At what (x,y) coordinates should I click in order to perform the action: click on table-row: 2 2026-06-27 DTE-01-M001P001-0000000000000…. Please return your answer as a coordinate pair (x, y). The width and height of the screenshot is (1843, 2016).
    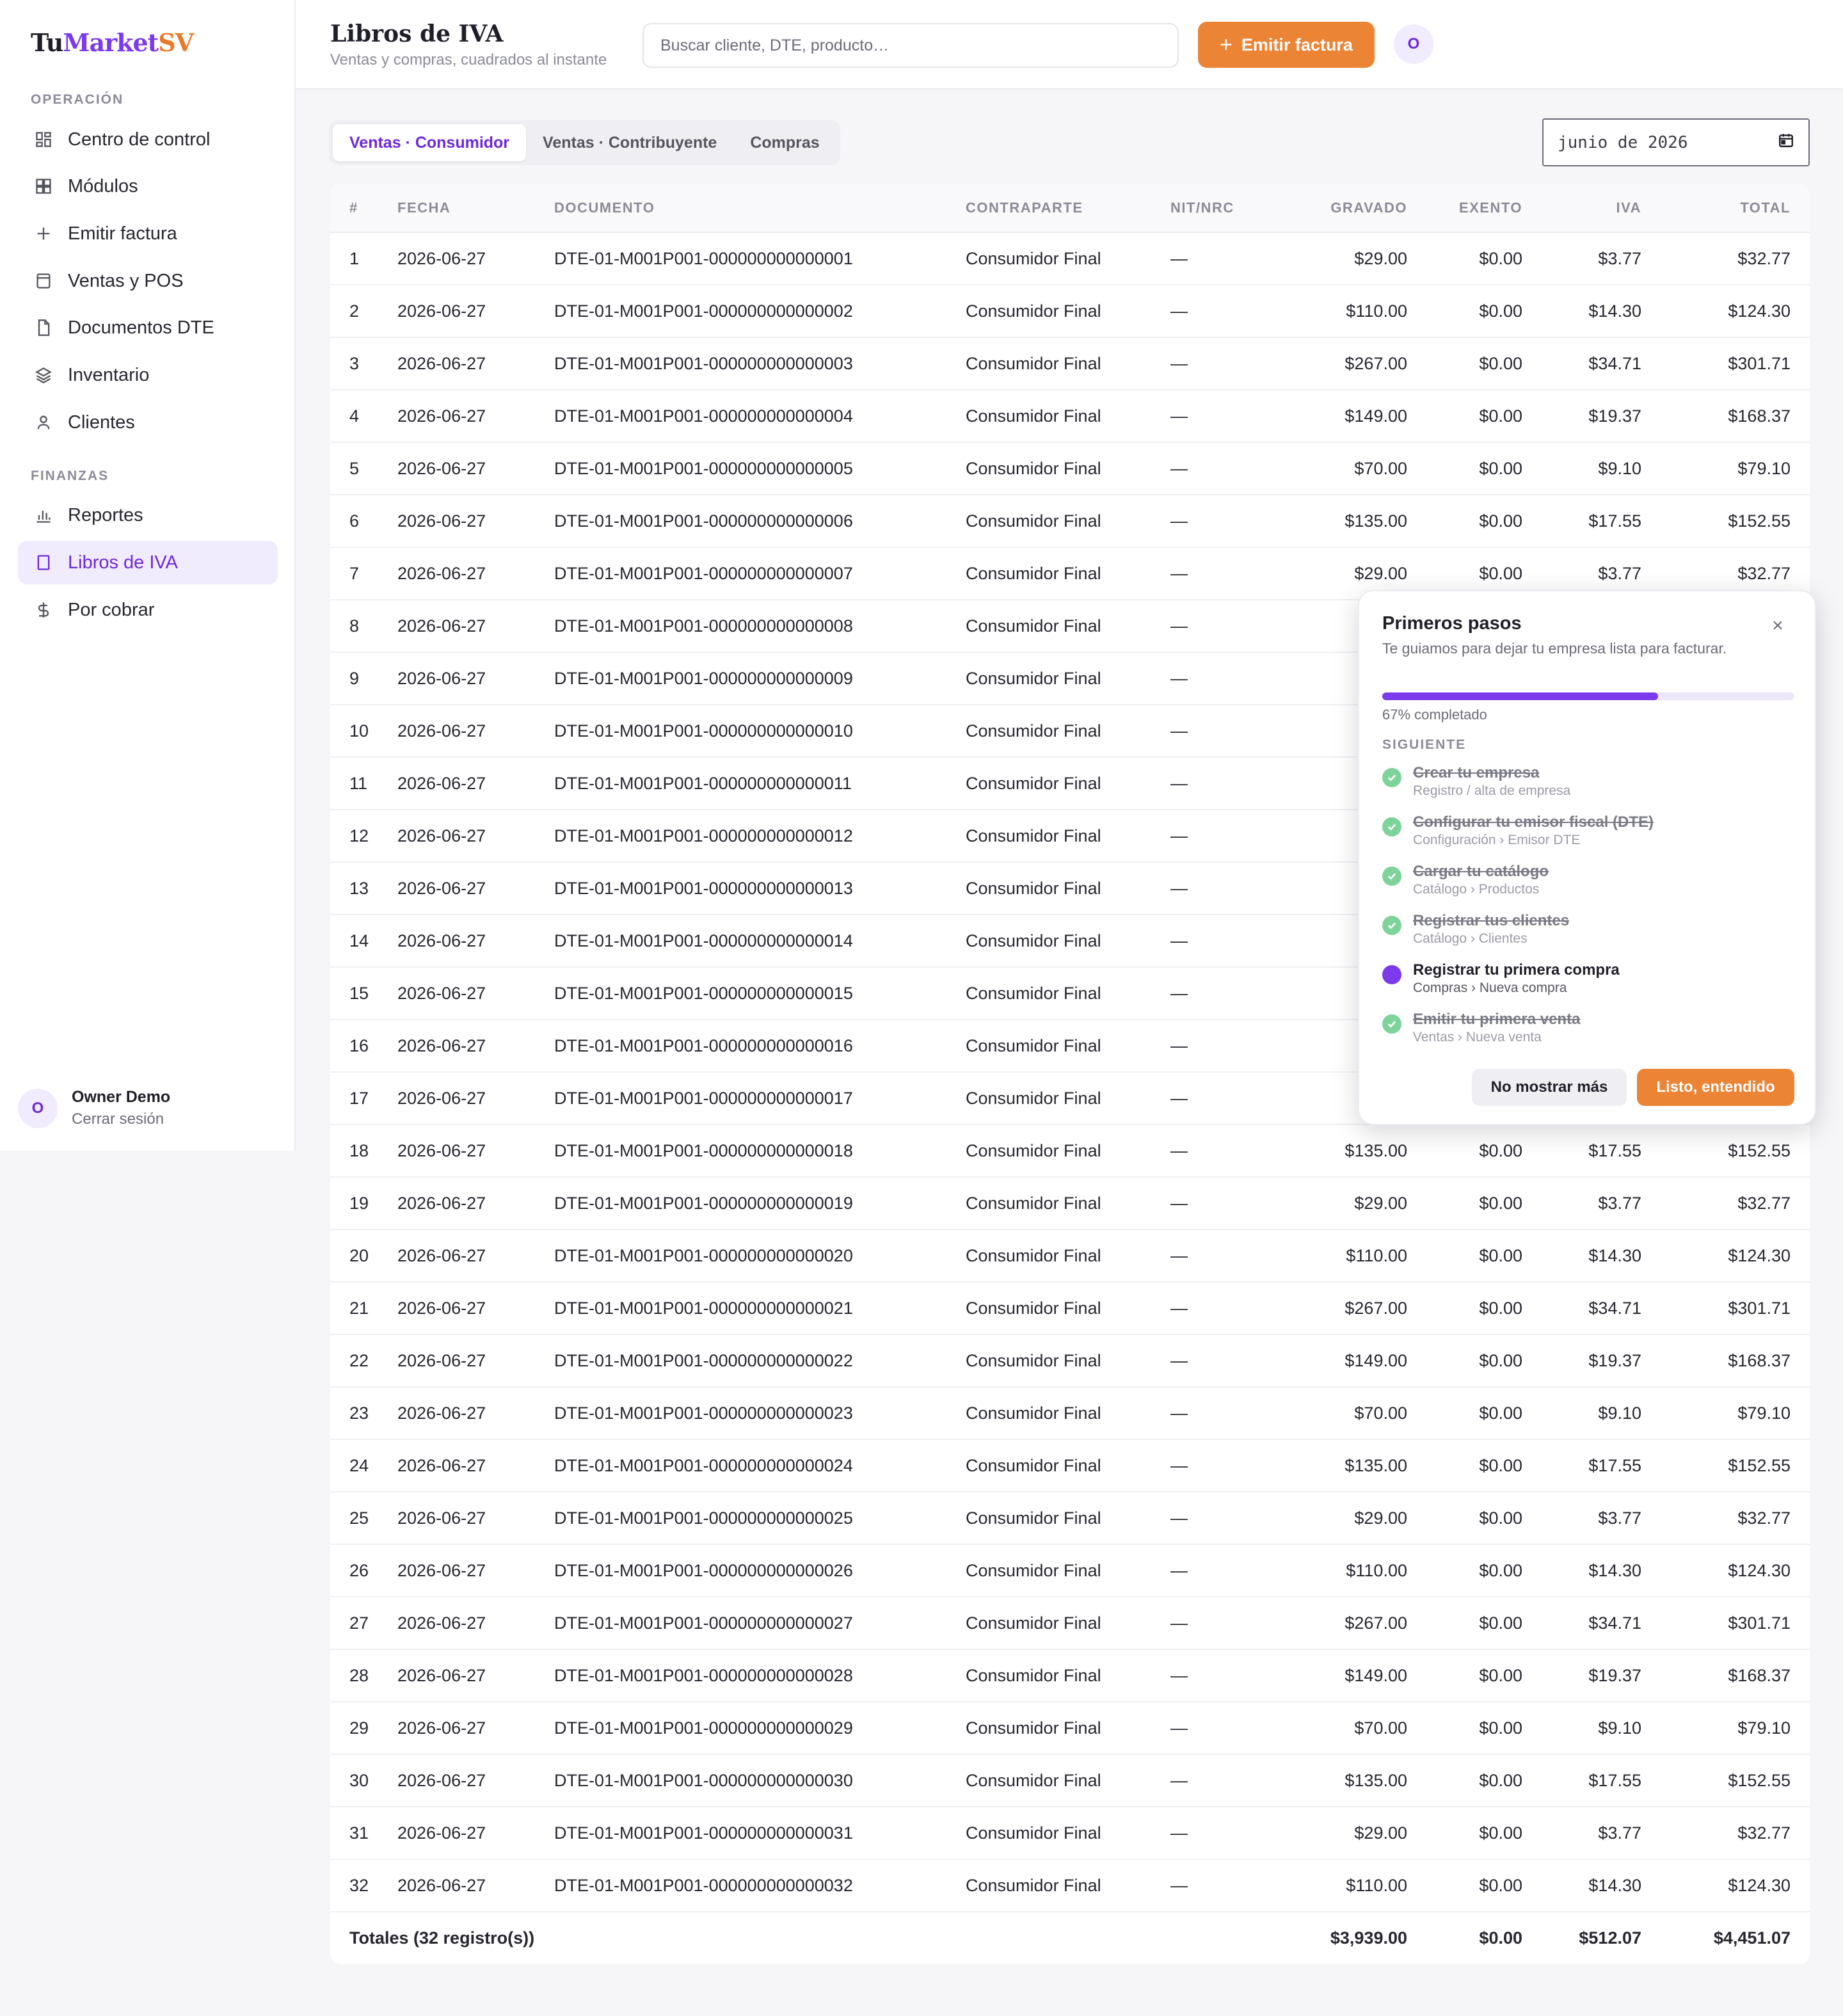
    Looking at the image, I should click on (1070, 311).